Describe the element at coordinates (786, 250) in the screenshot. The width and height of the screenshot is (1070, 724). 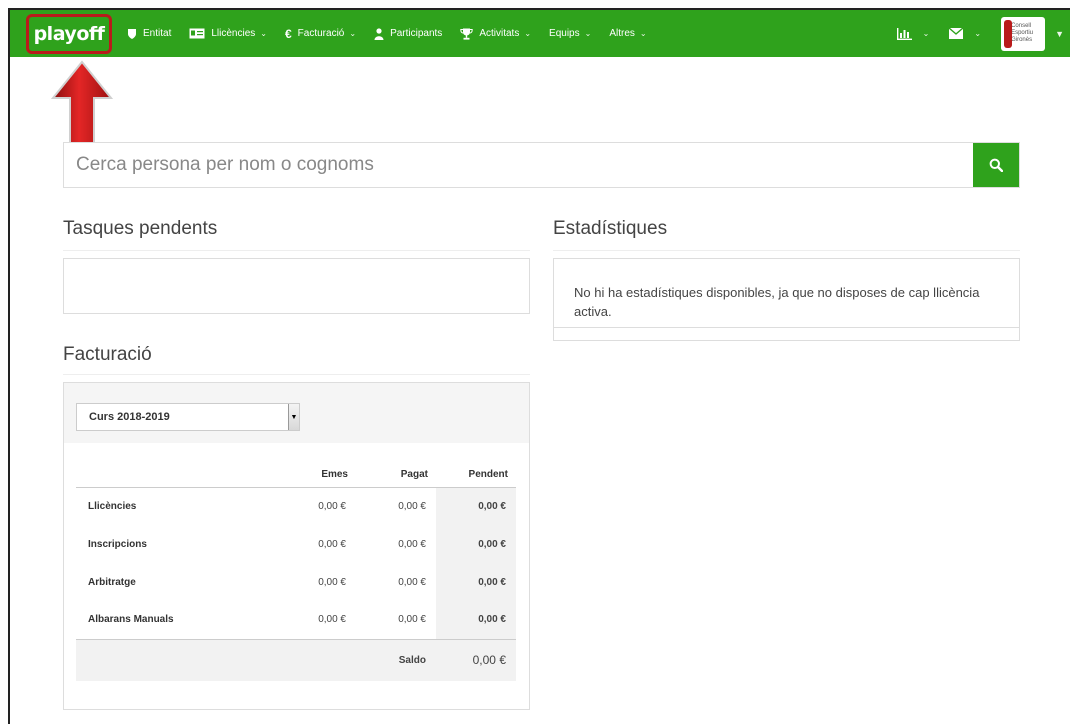
I see `stats-divider` at that location.